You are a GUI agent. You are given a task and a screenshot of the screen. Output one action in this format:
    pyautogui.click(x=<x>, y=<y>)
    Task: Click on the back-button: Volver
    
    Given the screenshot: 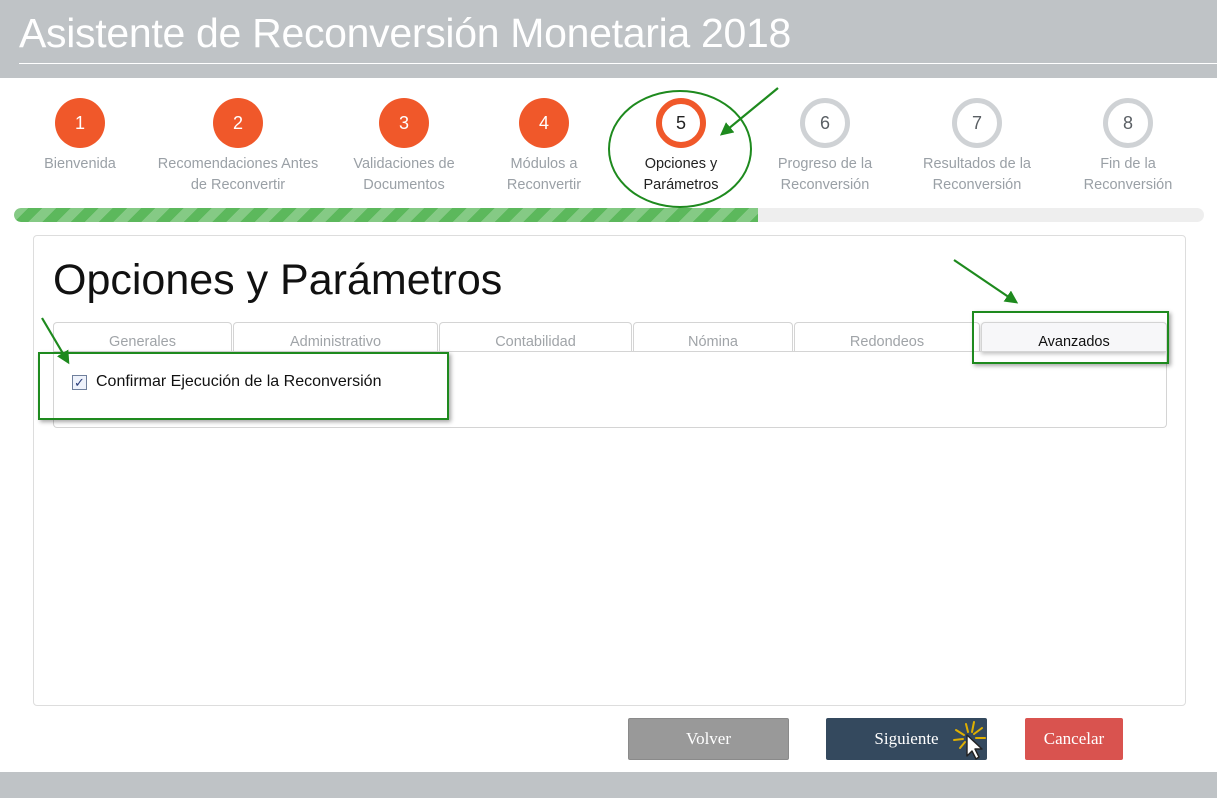 What is the action you would take?
    pyautogui.click(x=708, y=739)
    